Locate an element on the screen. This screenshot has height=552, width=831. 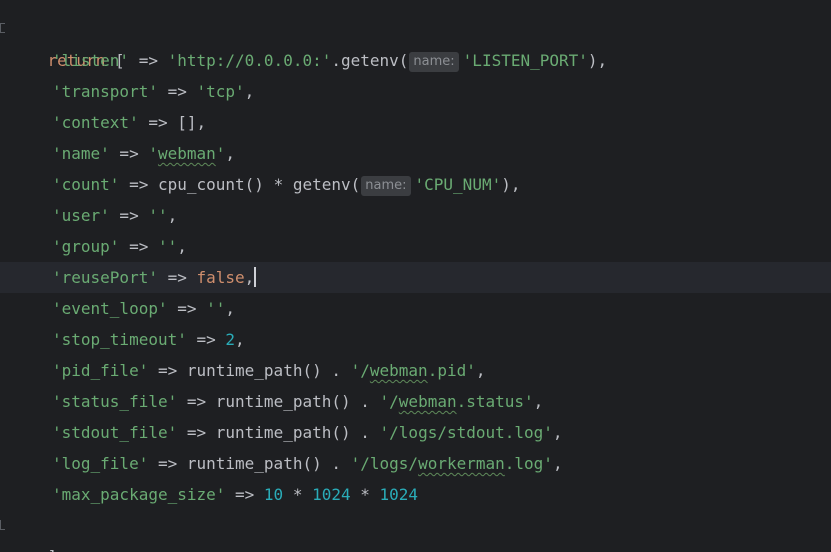
text-caret is located at coordinates (255, 277).